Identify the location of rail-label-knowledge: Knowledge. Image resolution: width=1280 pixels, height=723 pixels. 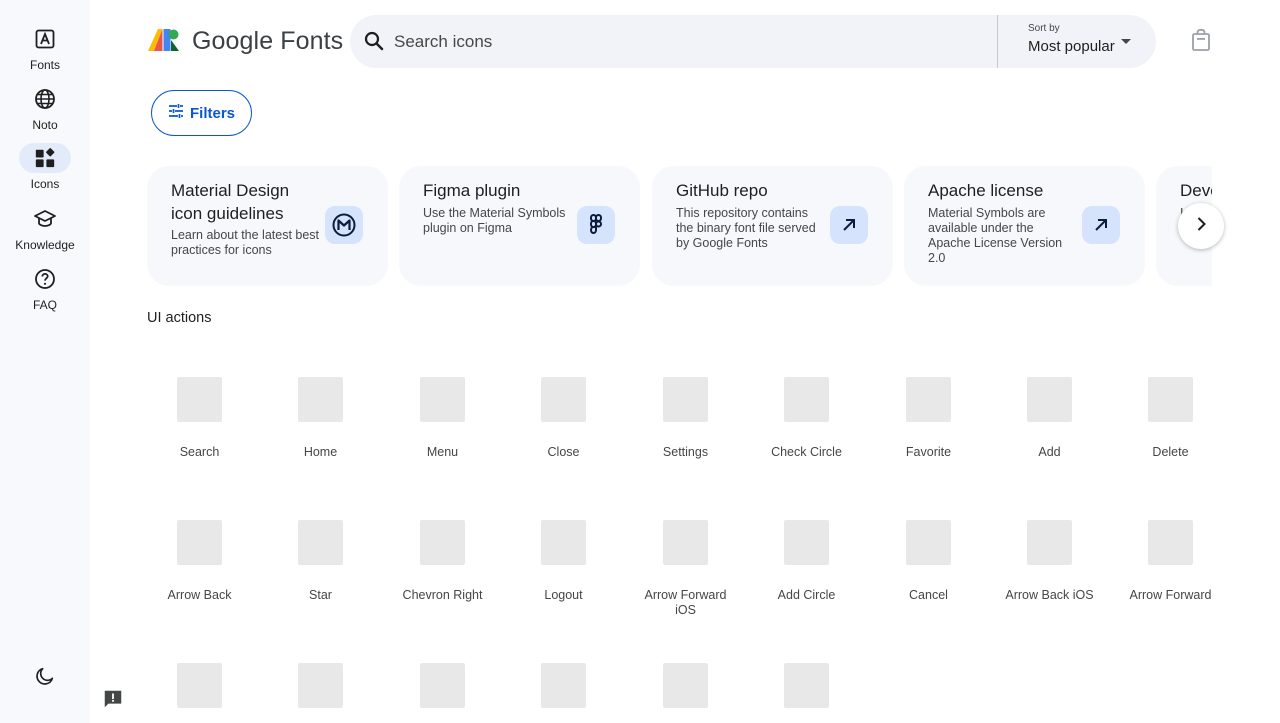
(45, 245).